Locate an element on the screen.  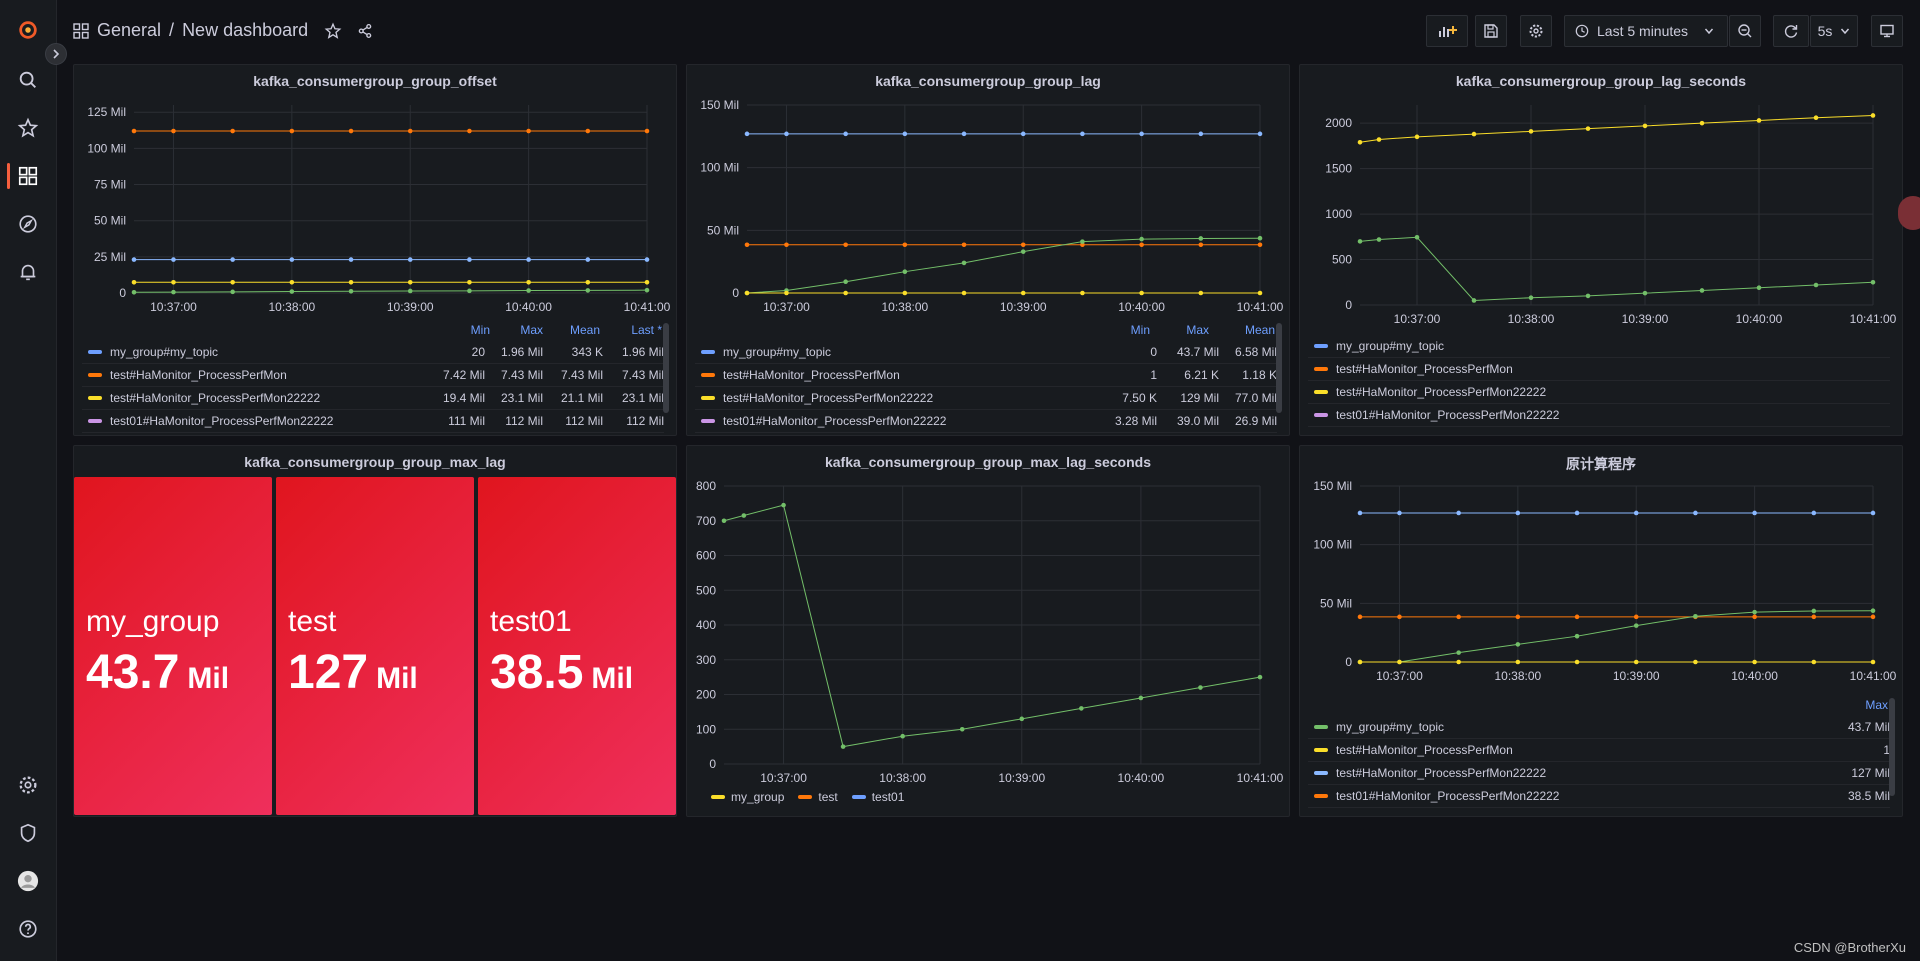
mark-favorite-star-icon is located at coordinates (333, 31).